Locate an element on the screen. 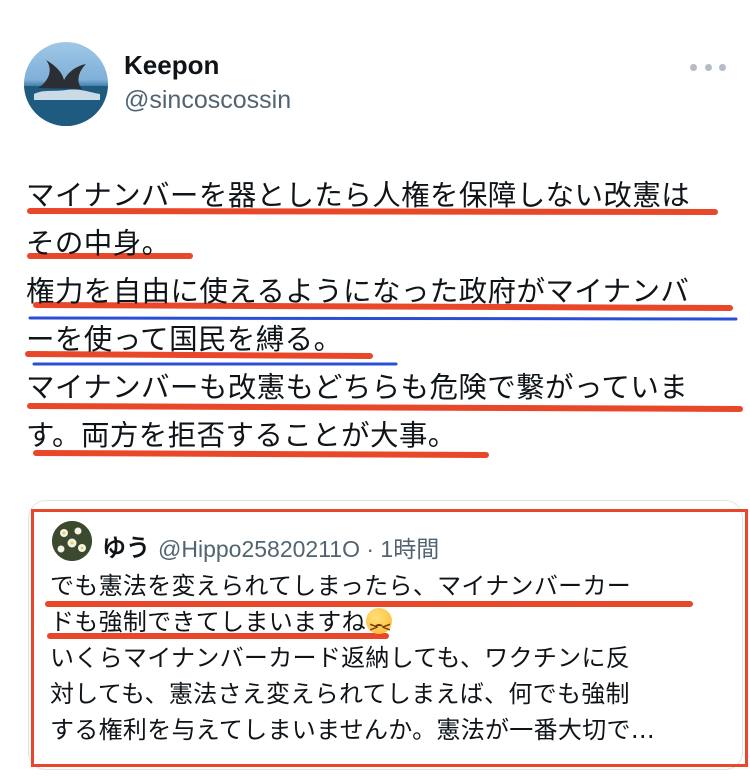 Image resolution: width=750 pixels, height=778 pixels. tweet-line: す。両方を拒否することが大事。 is located at coordinates (241, 435).